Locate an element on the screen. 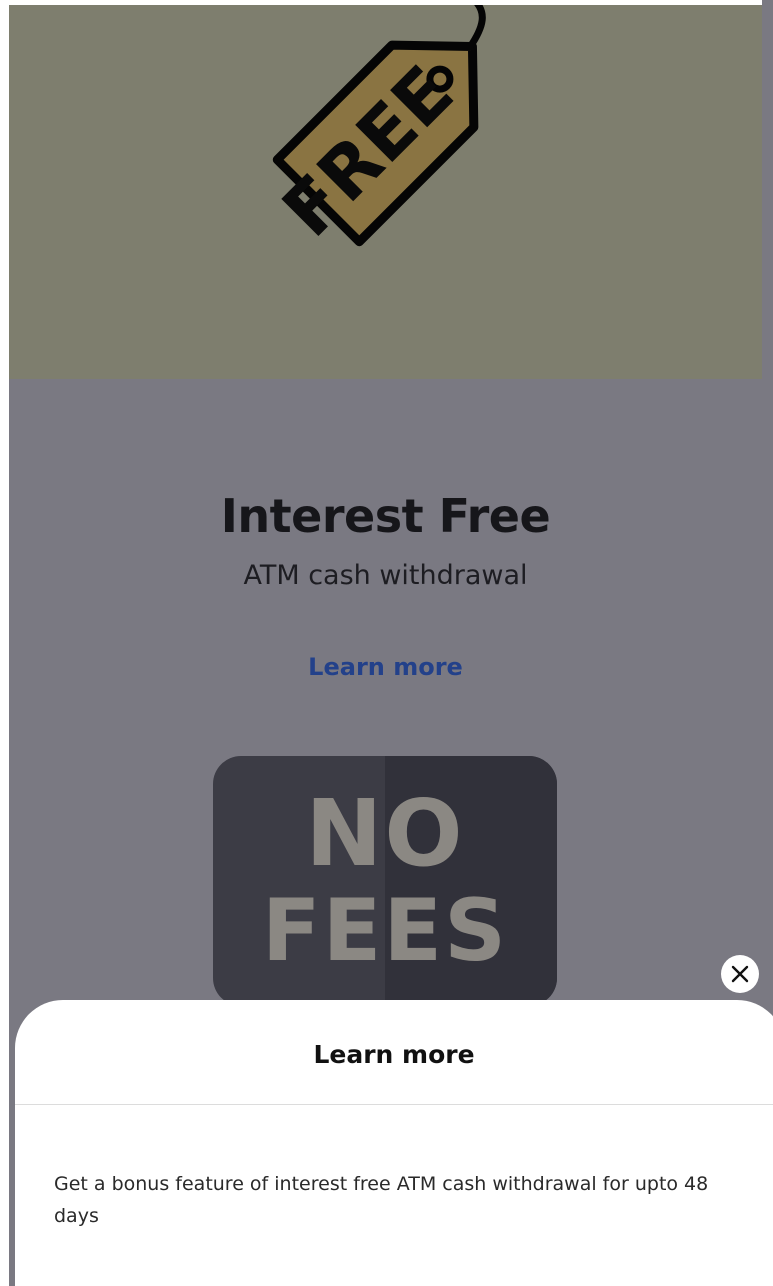  left-edge is located at coordinates (4, 643).